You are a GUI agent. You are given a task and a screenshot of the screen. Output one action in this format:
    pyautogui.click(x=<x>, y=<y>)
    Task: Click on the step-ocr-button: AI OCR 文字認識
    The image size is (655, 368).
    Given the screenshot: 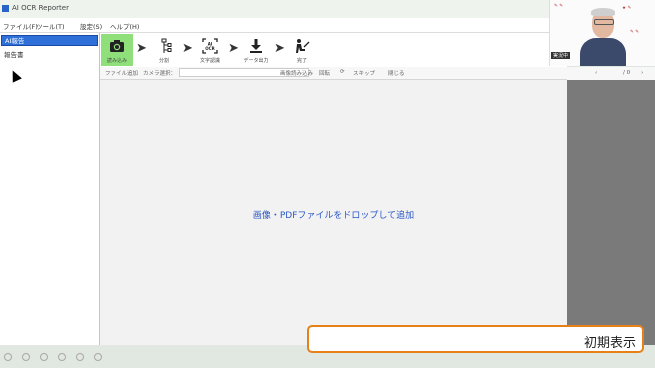 What is the action you would take?
    pyautogui.click(x=210, y=50)
    